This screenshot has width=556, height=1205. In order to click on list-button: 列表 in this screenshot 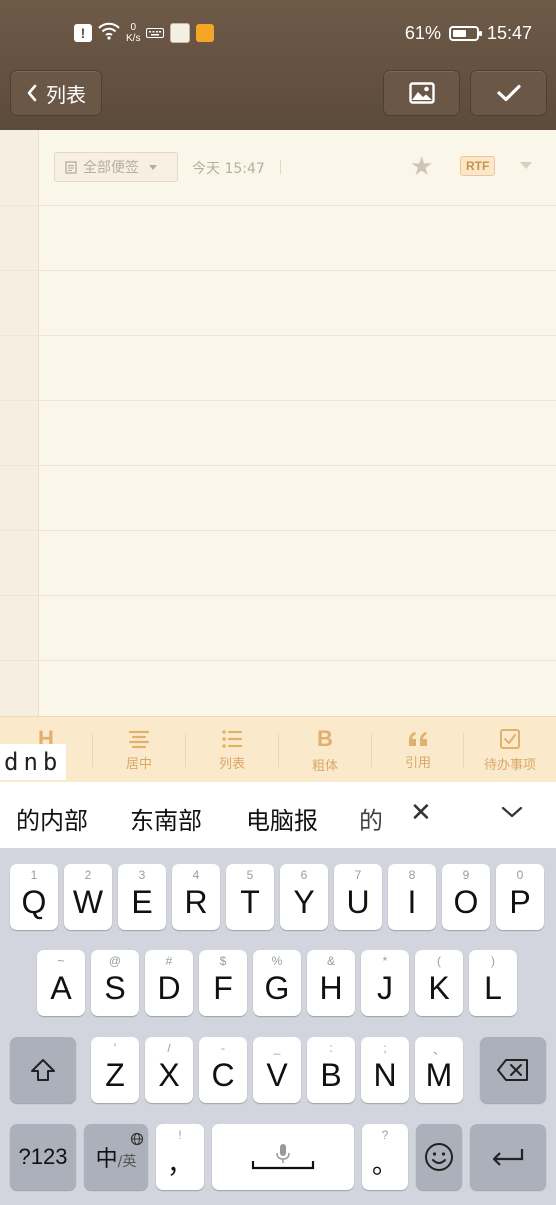, I will do `click(232, 750)`.